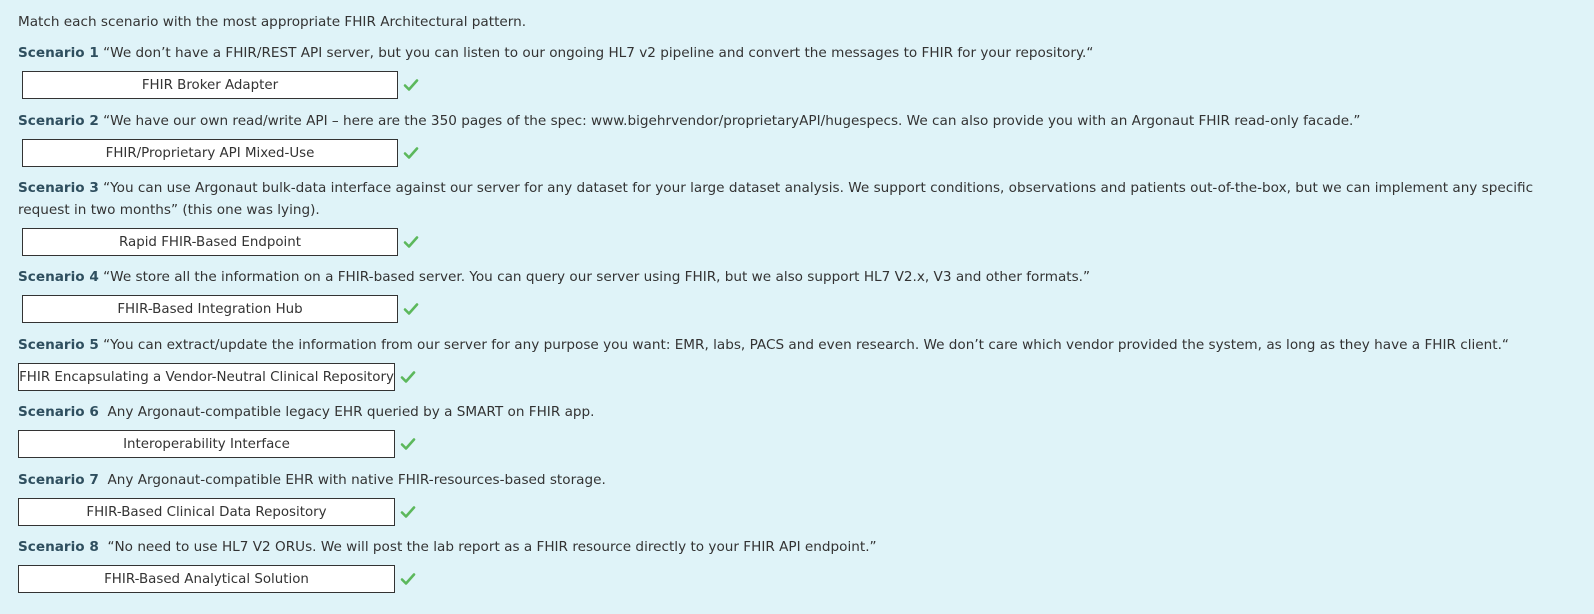 This screenshot has height=614, width=1594. I want to click on scenario-7-answer-row: FHIR-Based Clinical Data Repository, so click(217, 512).